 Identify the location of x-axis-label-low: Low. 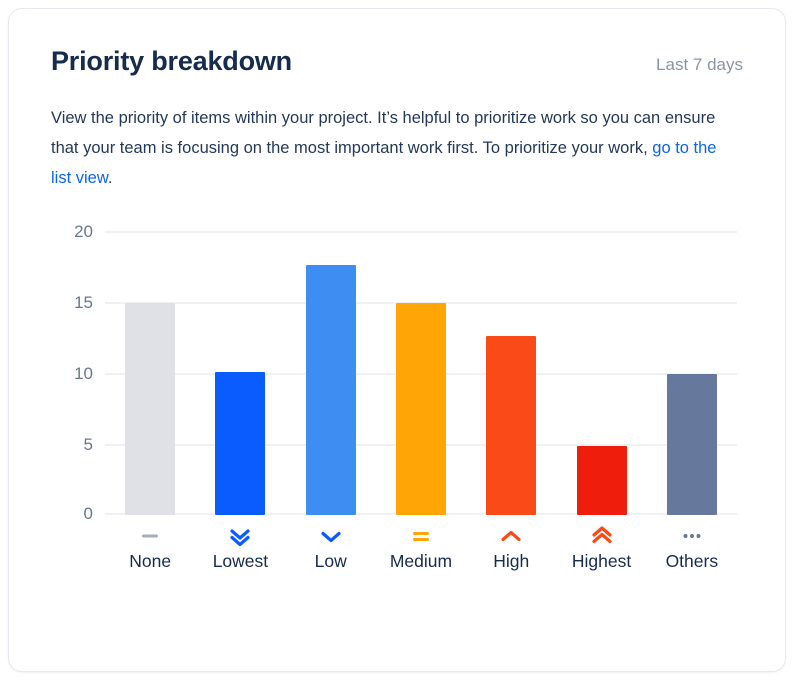
(330, 560).